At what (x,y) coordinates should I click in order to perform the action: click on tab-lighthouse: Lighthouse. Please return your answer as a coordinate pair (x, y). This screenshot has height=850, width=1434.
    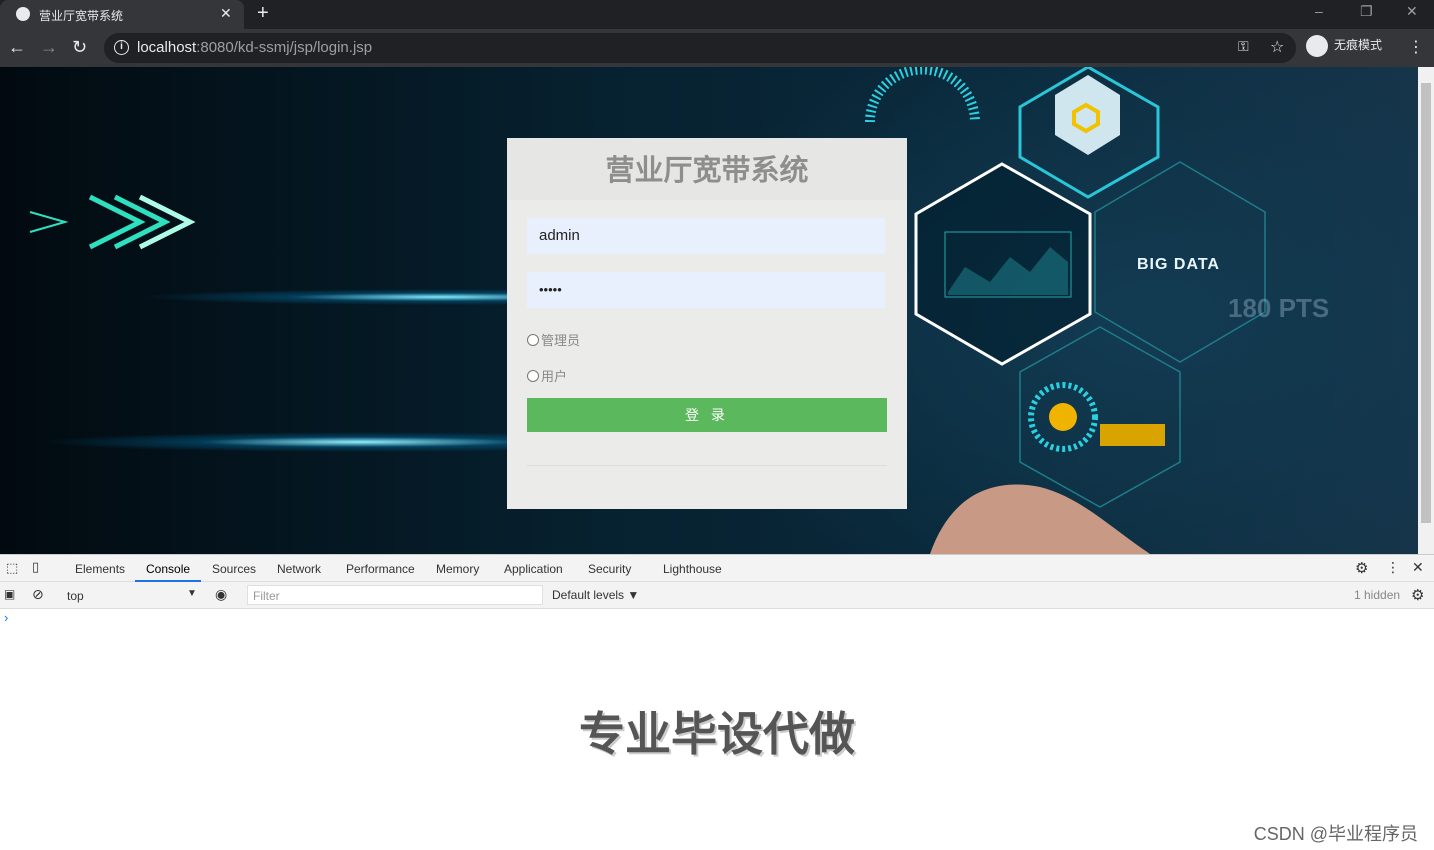
    Looking at the image, I should click on (692, 569).